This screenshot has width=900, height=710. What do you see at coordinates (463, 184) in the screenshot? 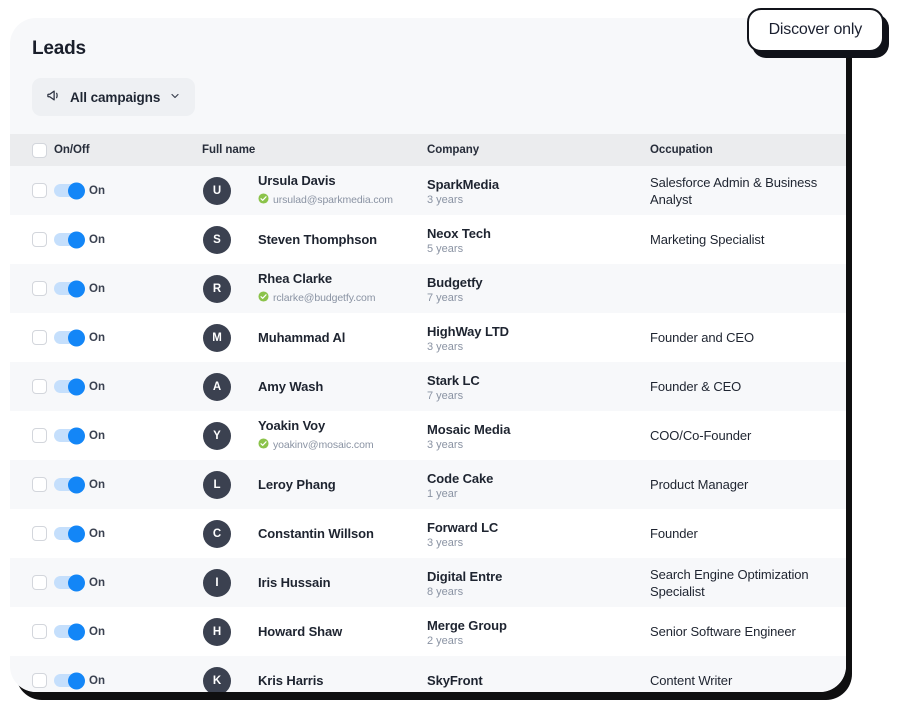
I see `company-name: SparkMedia` at bounding box center [463, 184].